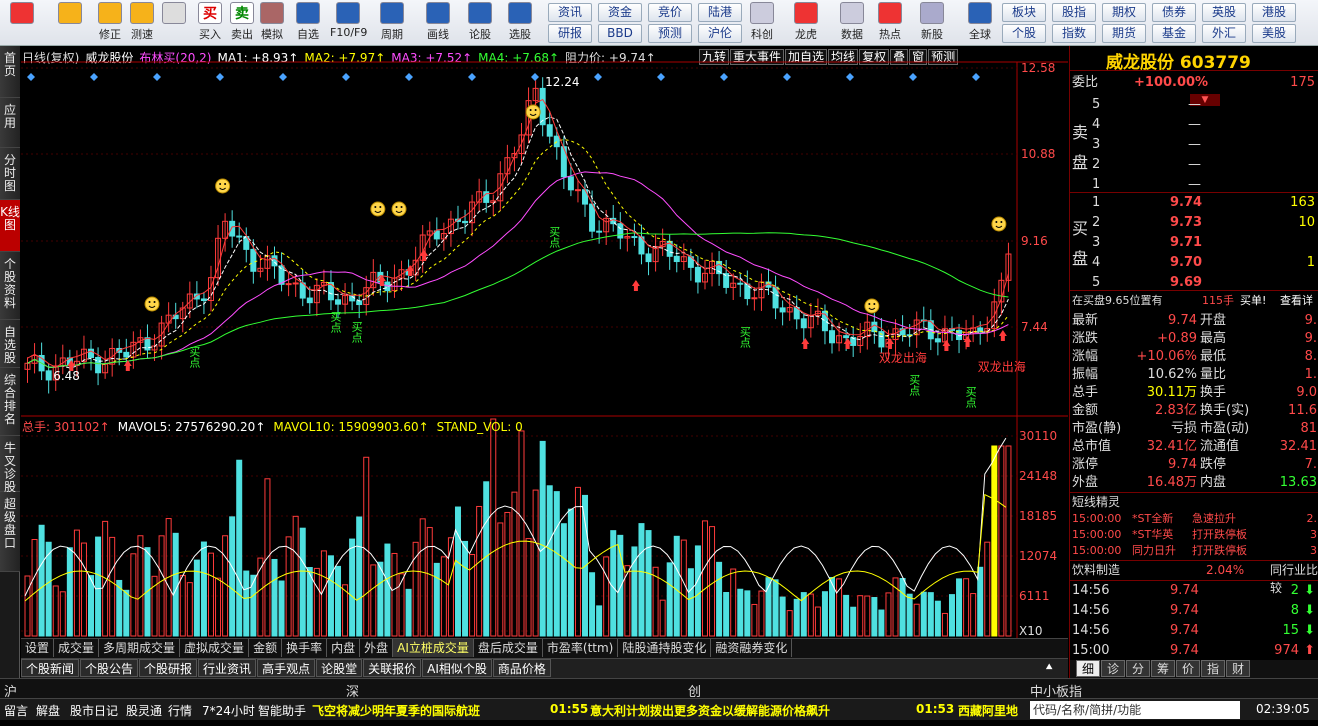 The image size is (1318, 726). What do you see at coordinates (10, 123) in the screenshot?
I see `sidebar-item-1: 应用` at bounding box center [10, 123].